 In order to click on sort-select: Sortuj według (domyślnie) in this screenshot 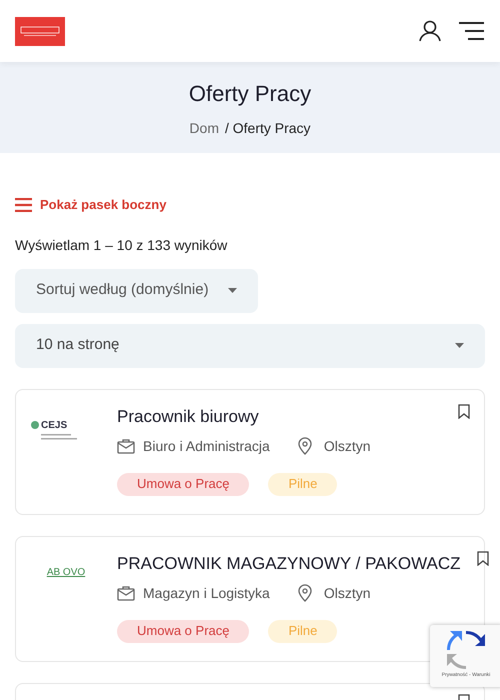, I will do `click(136, 290)`.